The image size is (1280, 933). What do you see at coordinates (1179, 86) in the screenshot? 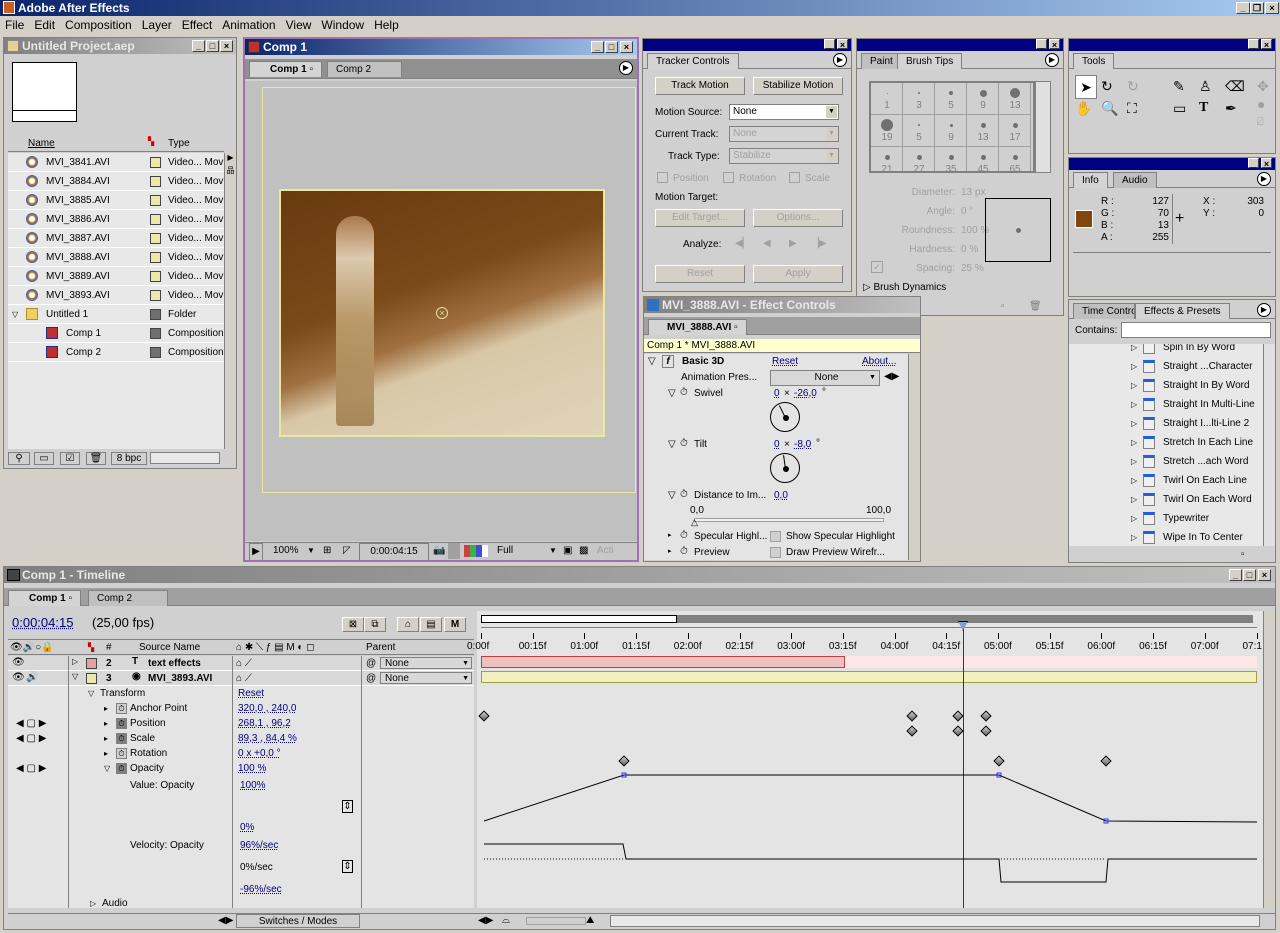
I see `brush-tool-icon: ✎` at bounding box center [1179, 86].